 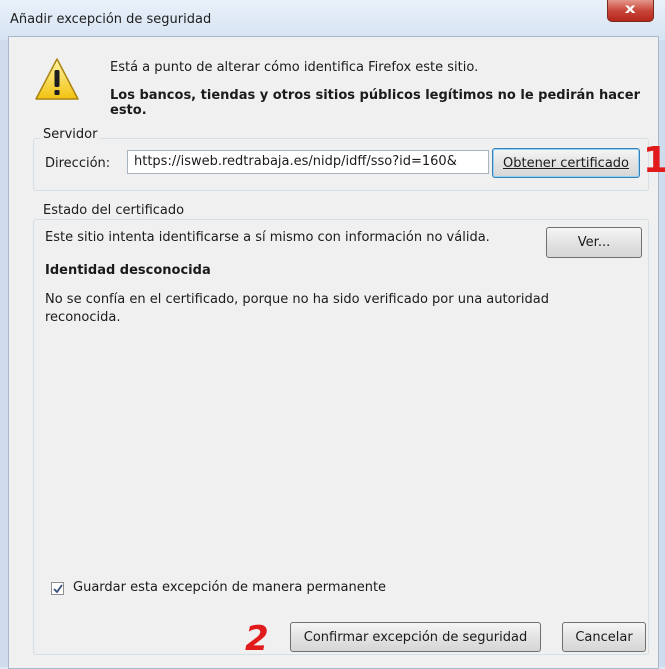 I want to click on annotation-marker-2: 2, so click(x=257, y=639).